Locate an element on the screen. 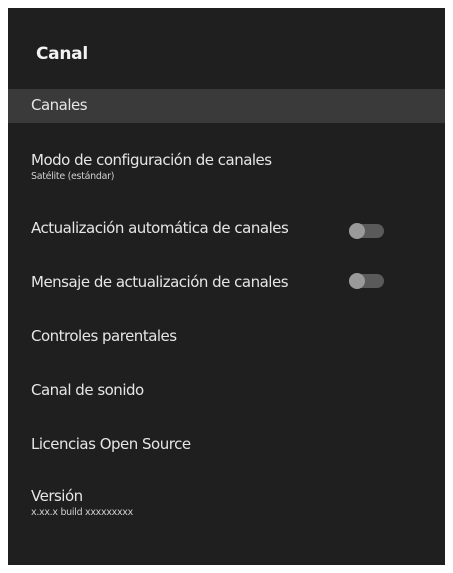 This screenshot has width=453, height=573. panel-title: Canal is located at coordinates (62, 54).